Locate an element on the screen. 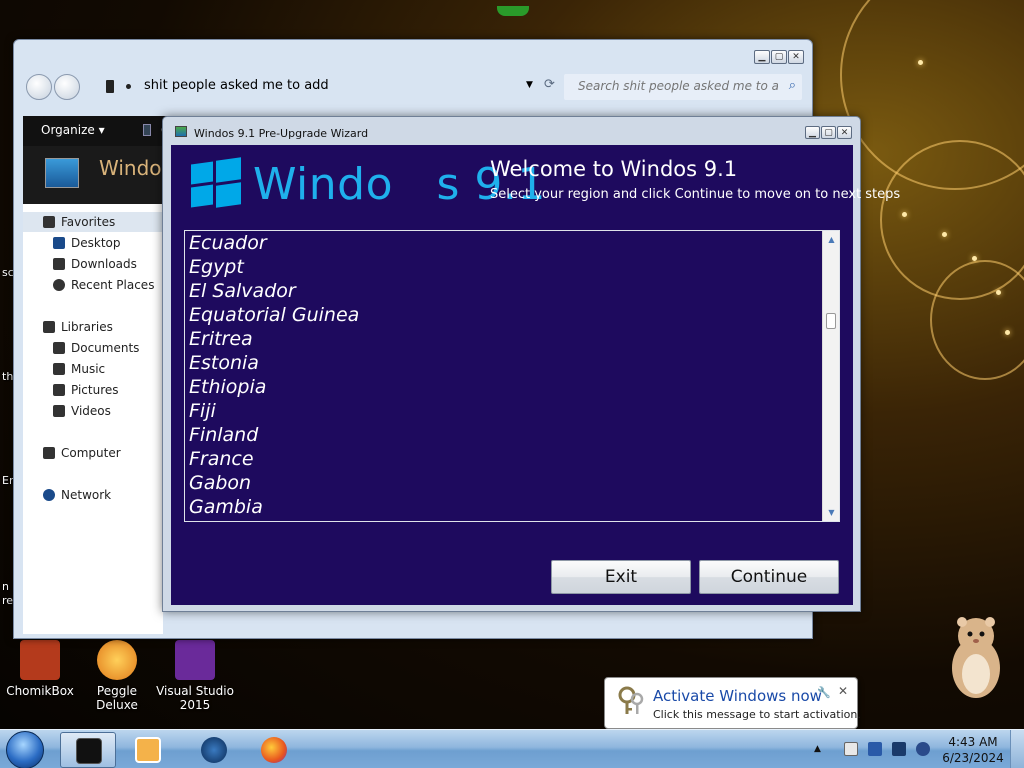  taskbar-media-player-button is located at coordinates (148, 750).